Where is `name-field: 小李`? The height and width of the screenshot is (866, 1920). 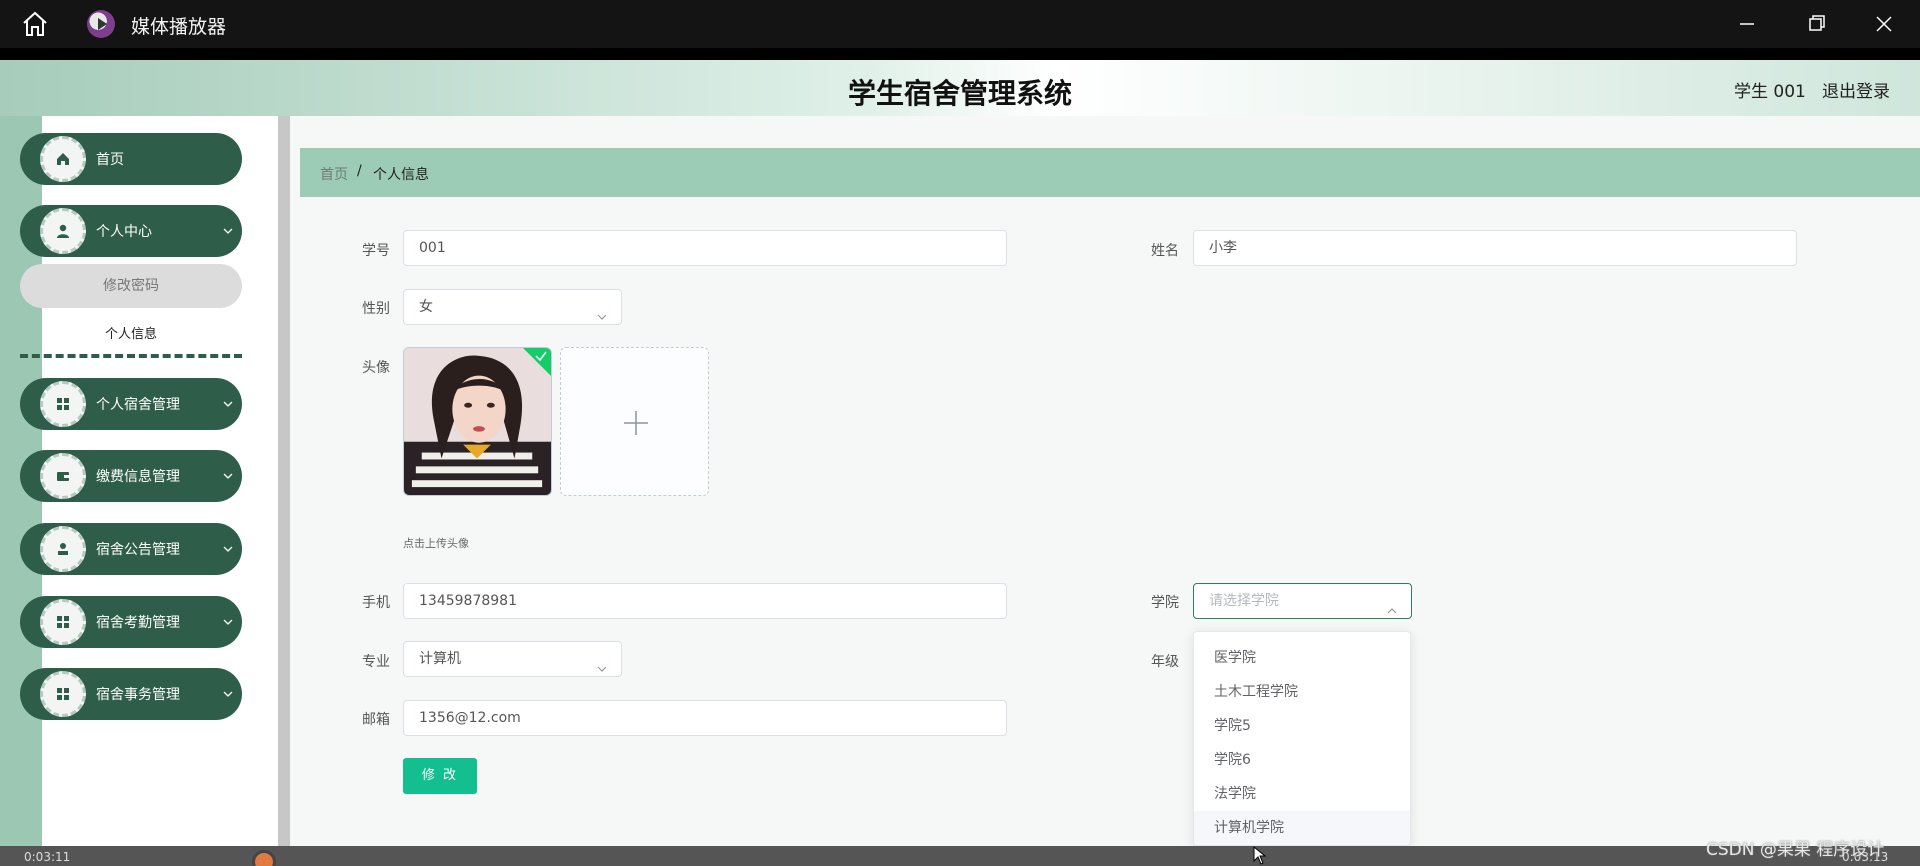 name-field: 小李 is located at coordinates (1495, 248).